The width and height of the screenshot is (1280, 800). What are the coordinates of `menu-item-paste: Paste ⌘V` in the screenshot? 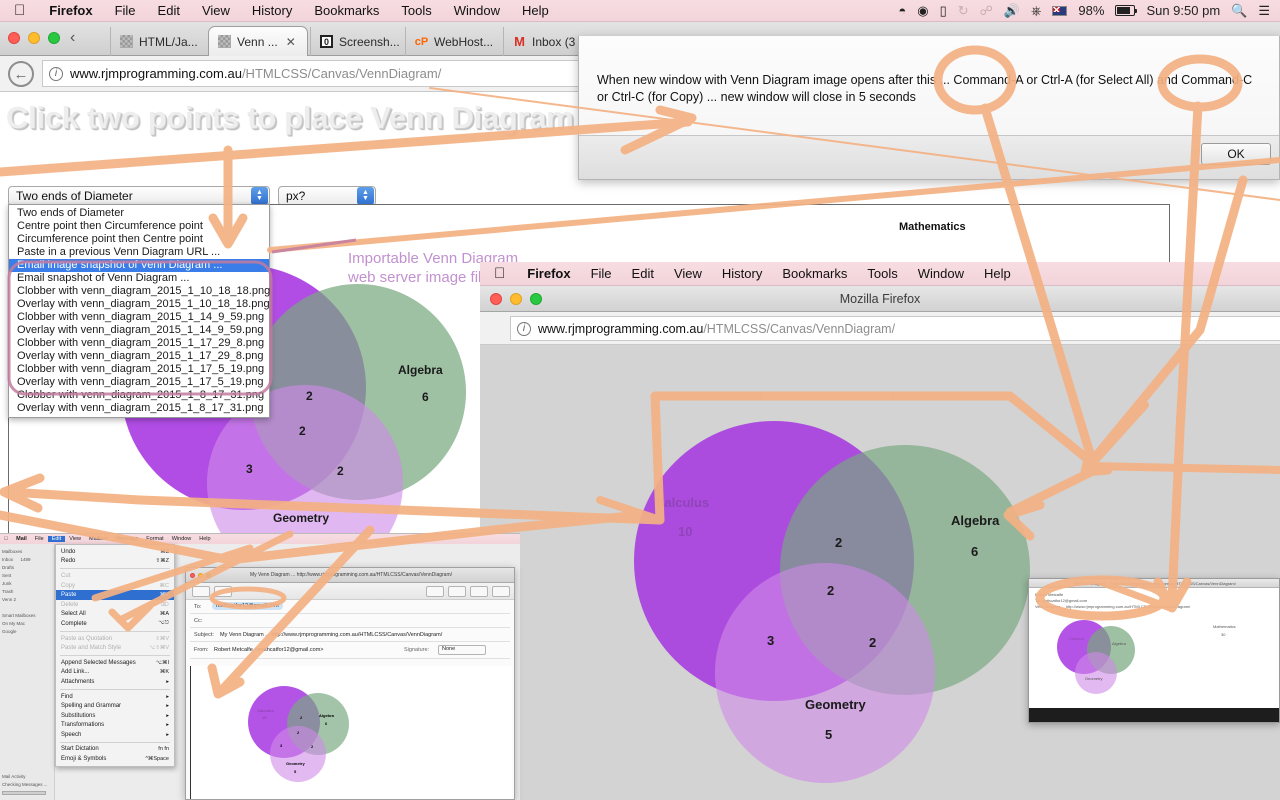 It's located at (115, 595).